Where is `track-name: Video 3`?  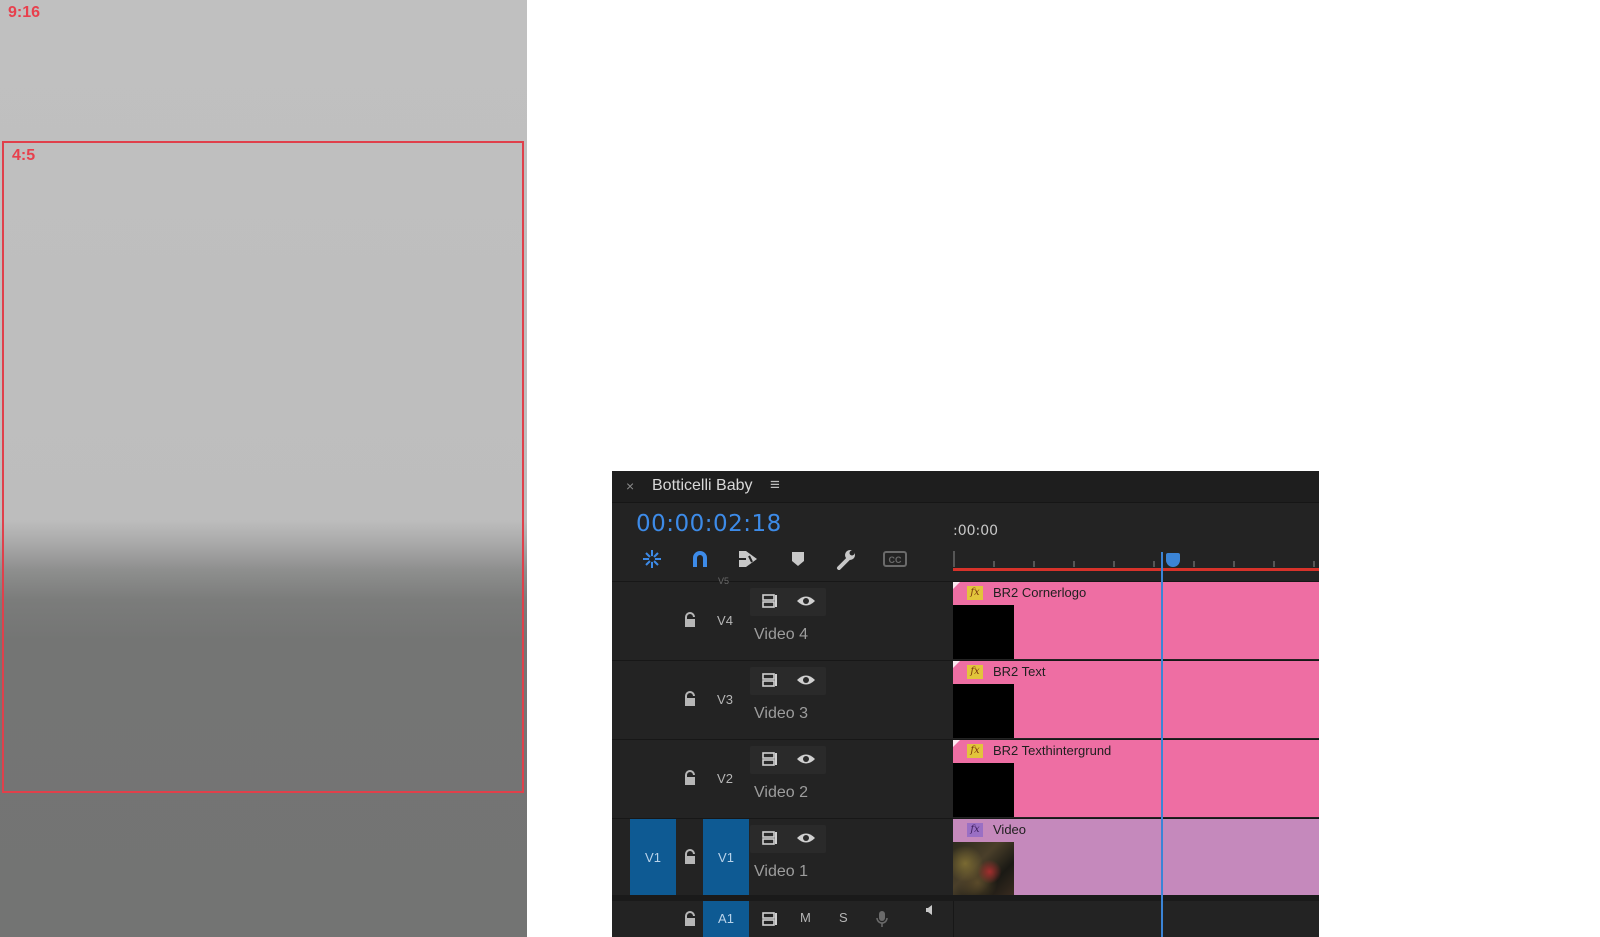 track-name: Video 3 is located at coordinates (781, 713).